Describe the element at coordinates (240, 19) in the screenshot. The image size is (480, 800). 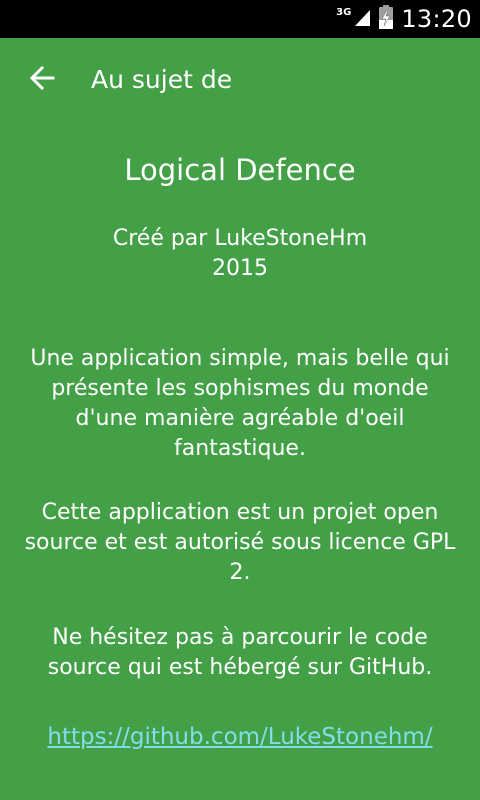
I see `status-bar: 3G 13:20` at that location.